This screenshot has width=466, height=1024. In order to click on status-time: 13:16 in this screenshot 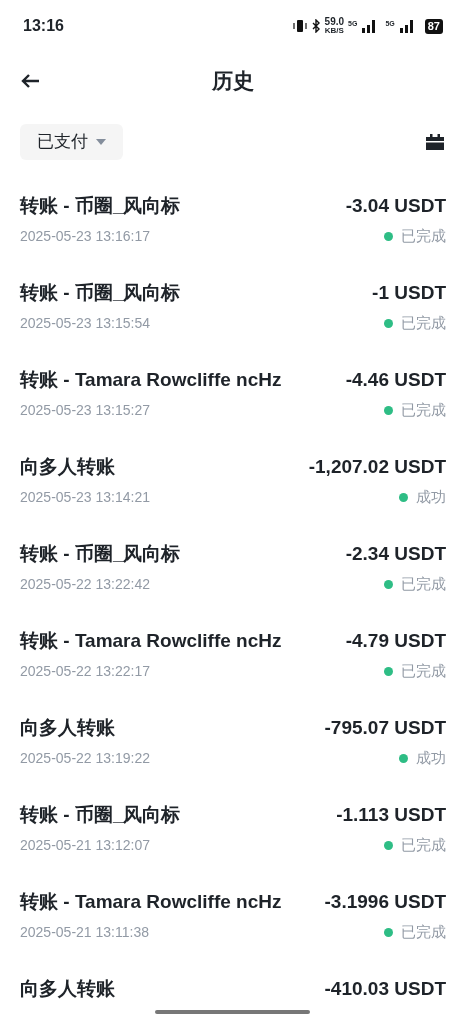, I will do `click(43, 26)`.